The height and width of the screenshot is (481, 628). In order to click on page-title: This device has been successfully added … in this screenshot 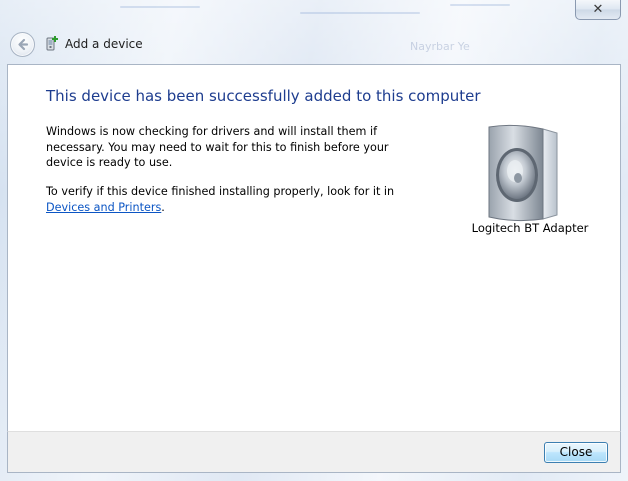, I will do `click(263, 96)`.